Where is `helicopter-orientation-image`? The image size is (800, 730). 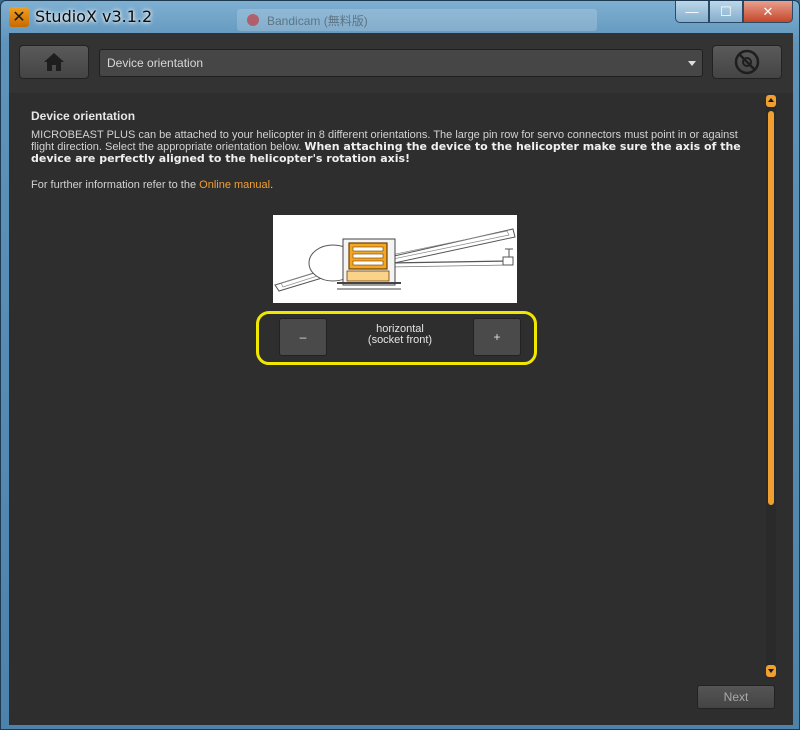 helicopter-orientation-image is located at coordinates (395, 259).